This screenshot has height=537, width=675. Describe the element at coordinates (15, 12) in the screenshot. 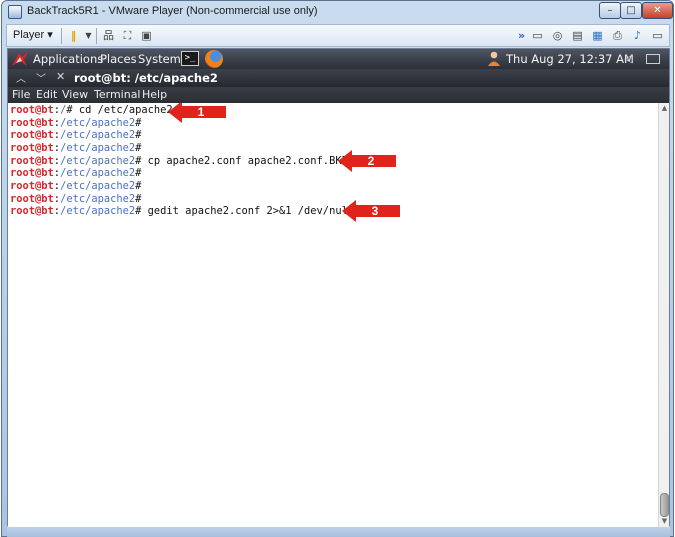

I see `vmware-app-icon` at that location.